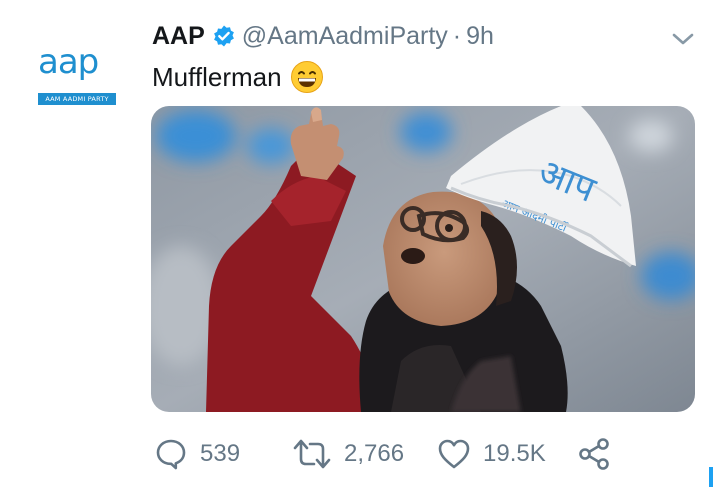 This screenshot has width=716, height=487. I want to click on reply-button: 539, so click(197, 454).